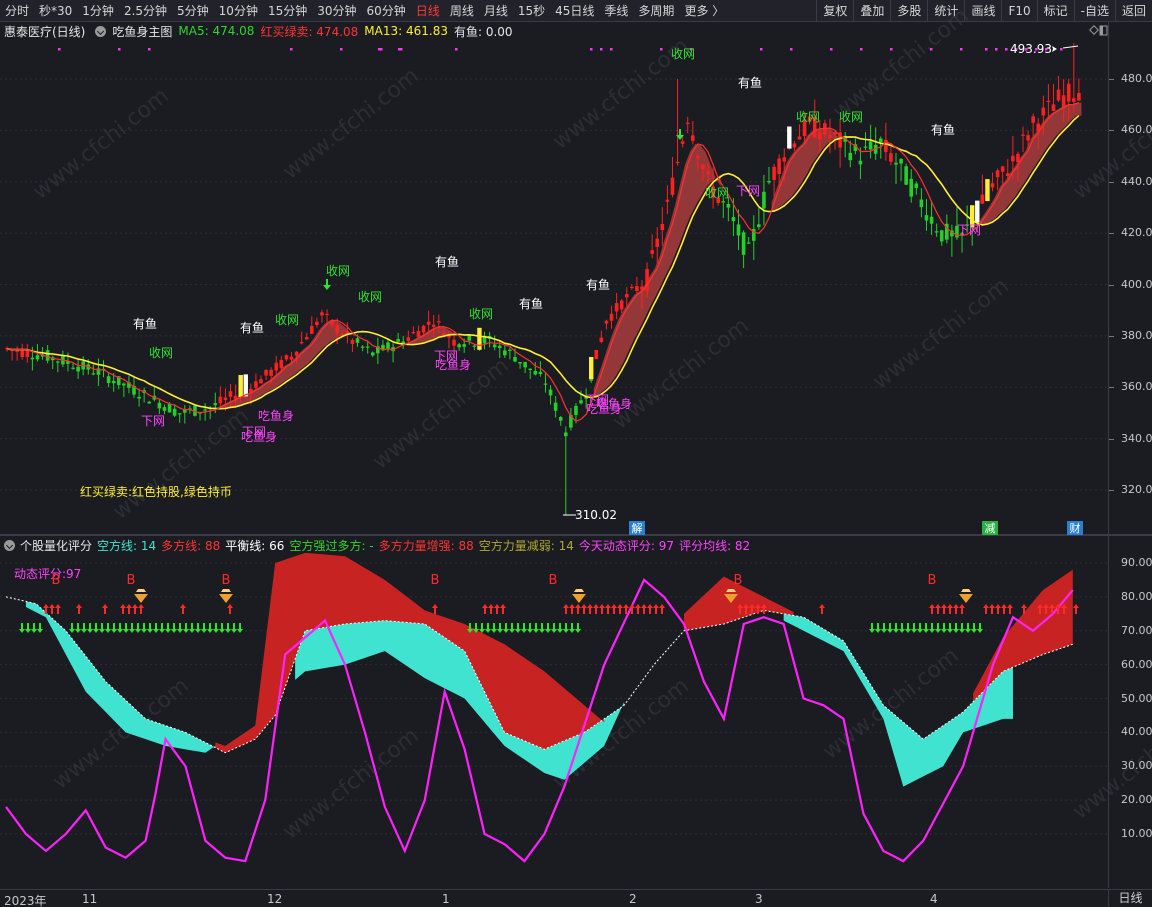 The height and width of the screenshot is (907, 1152). I want to click on date-axis-label: 2, so click(633, 899).